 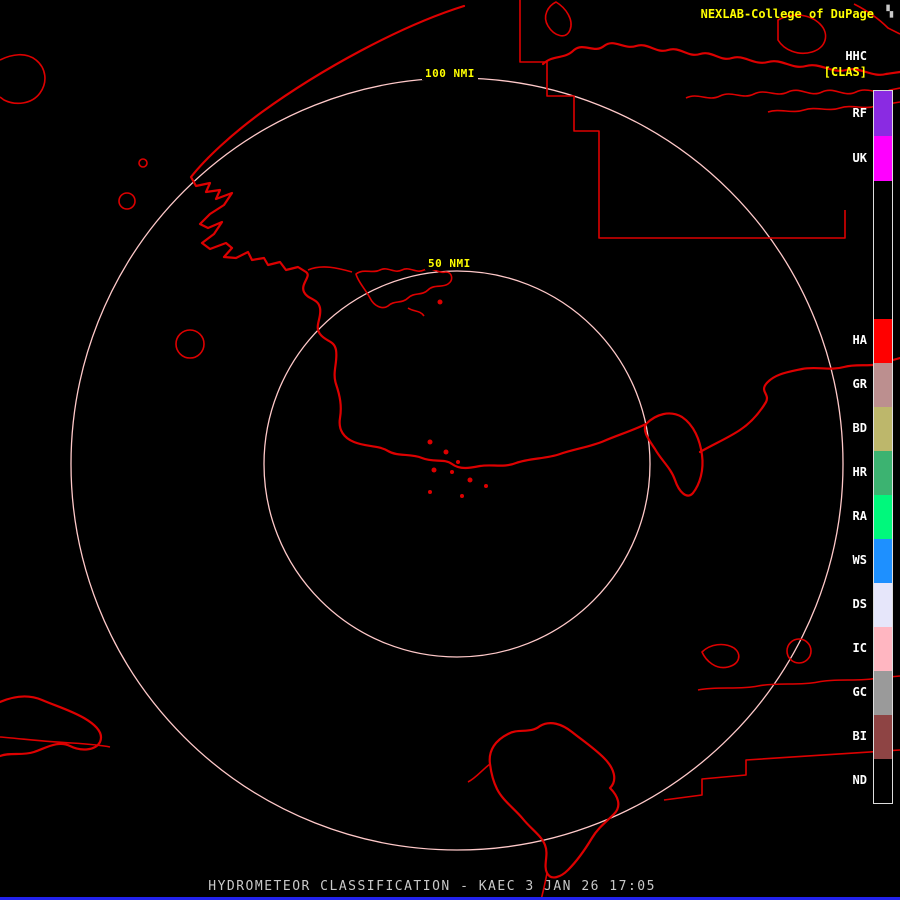 What do you see at coordinates (883, 781) in the screenshot?
I see `legend-swatch-nd` at bounding box center [883, 781].